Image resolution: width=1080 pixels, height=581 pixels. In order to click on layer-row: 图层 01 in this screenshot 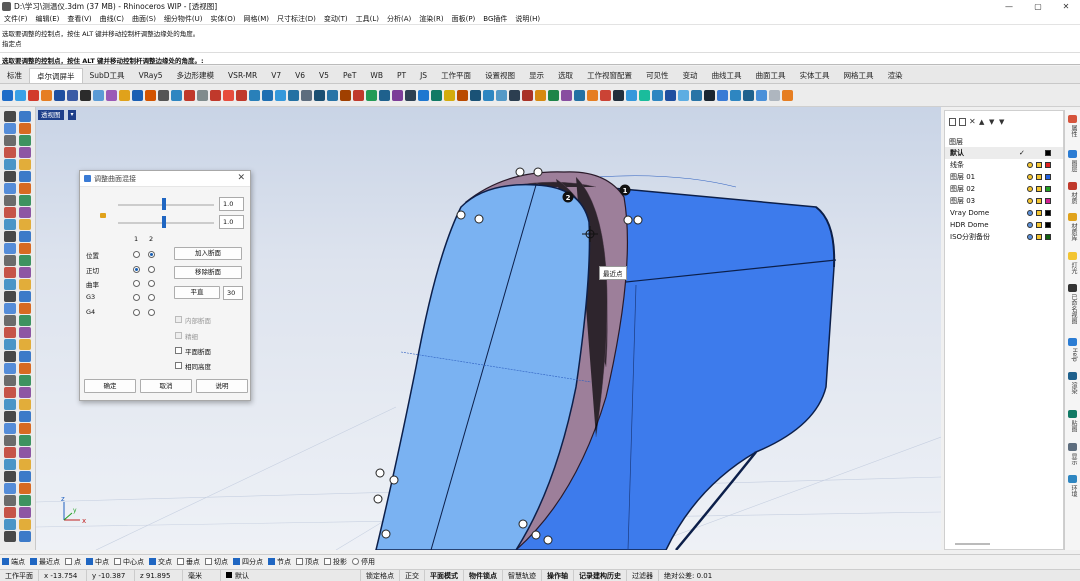, I will do `click(1004, 177)`.